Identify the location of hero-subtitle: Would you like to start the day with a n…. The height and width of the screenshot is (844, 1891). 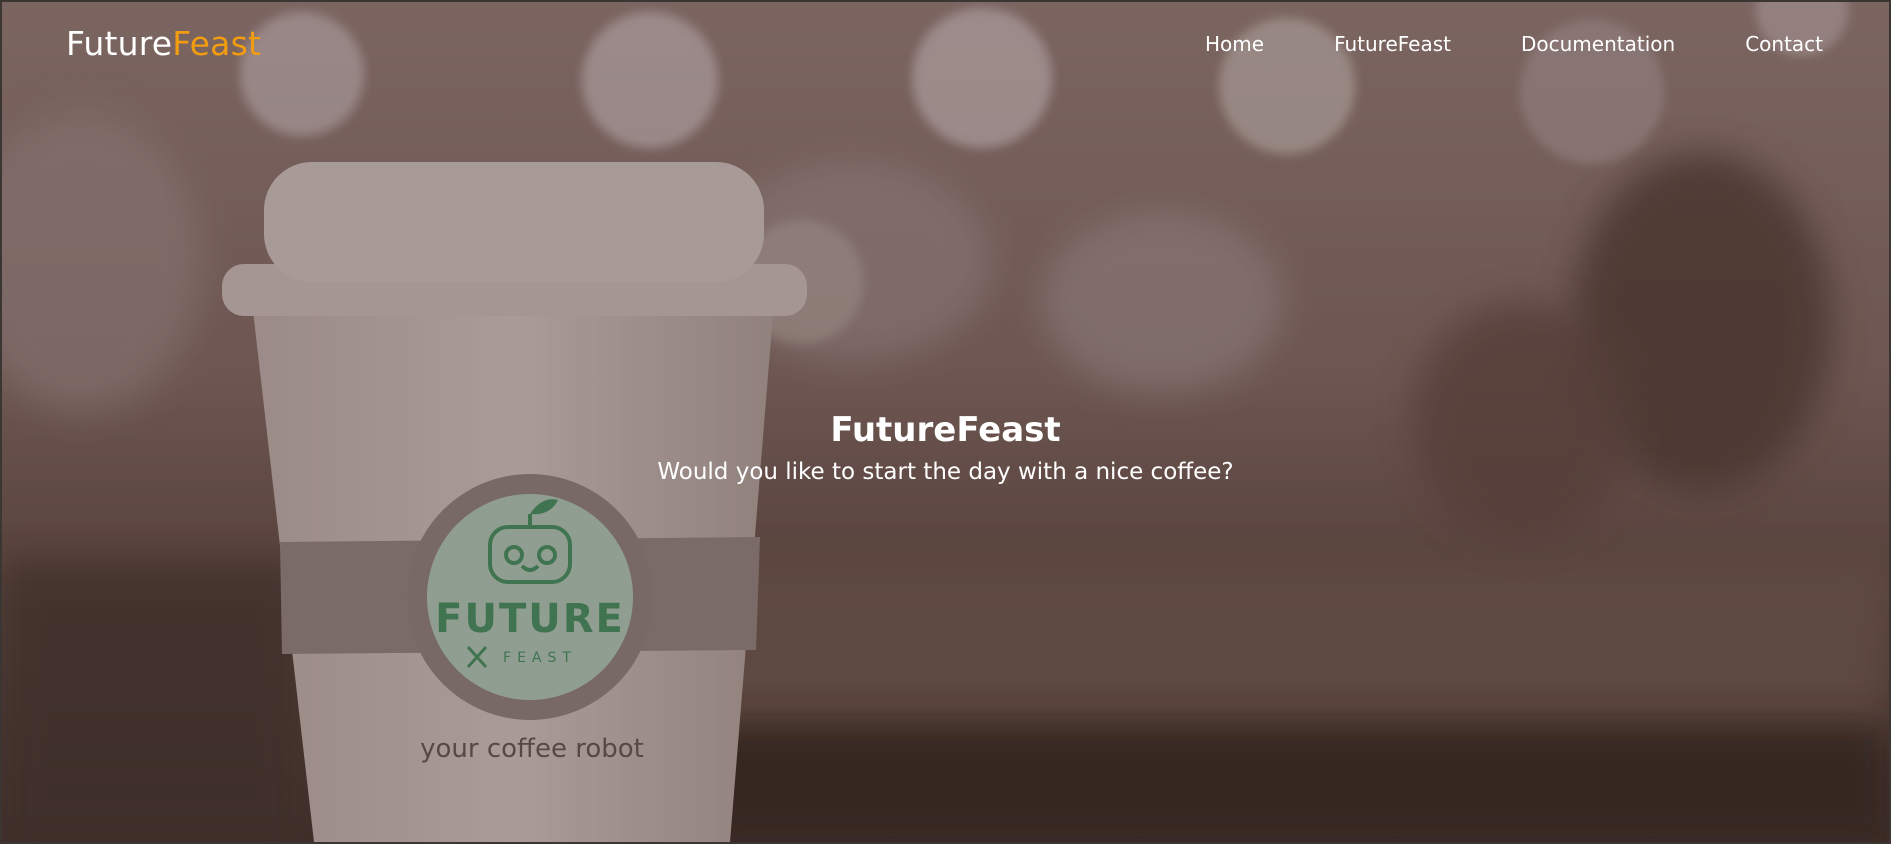
(945, 472).